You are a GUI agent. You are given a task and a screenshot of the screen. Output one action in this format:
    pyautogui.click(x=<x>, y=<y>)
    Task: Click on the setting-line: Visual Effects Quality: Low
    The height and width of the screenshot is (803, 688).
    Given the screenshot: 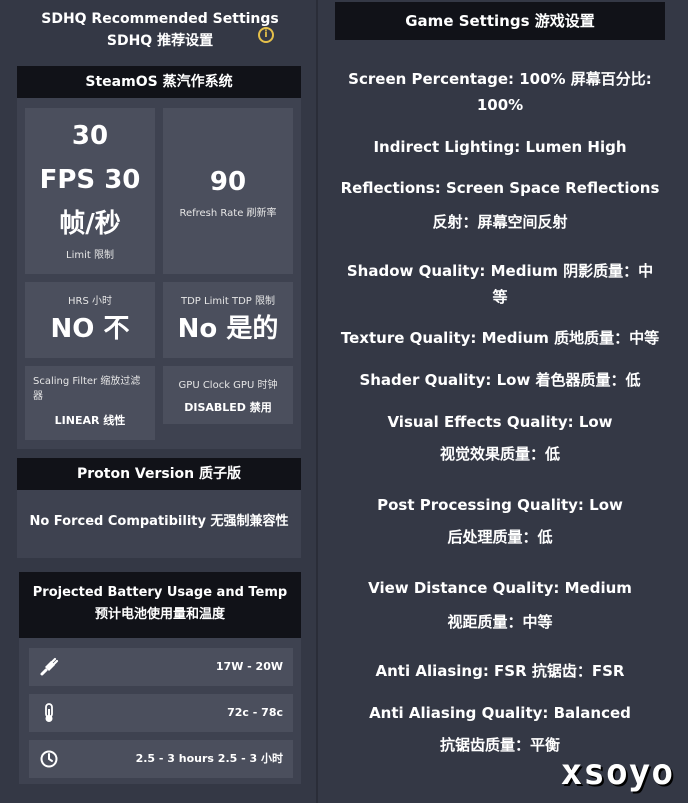 What is the action you would take?
    pyautogui.click(x=500, y=422)
    